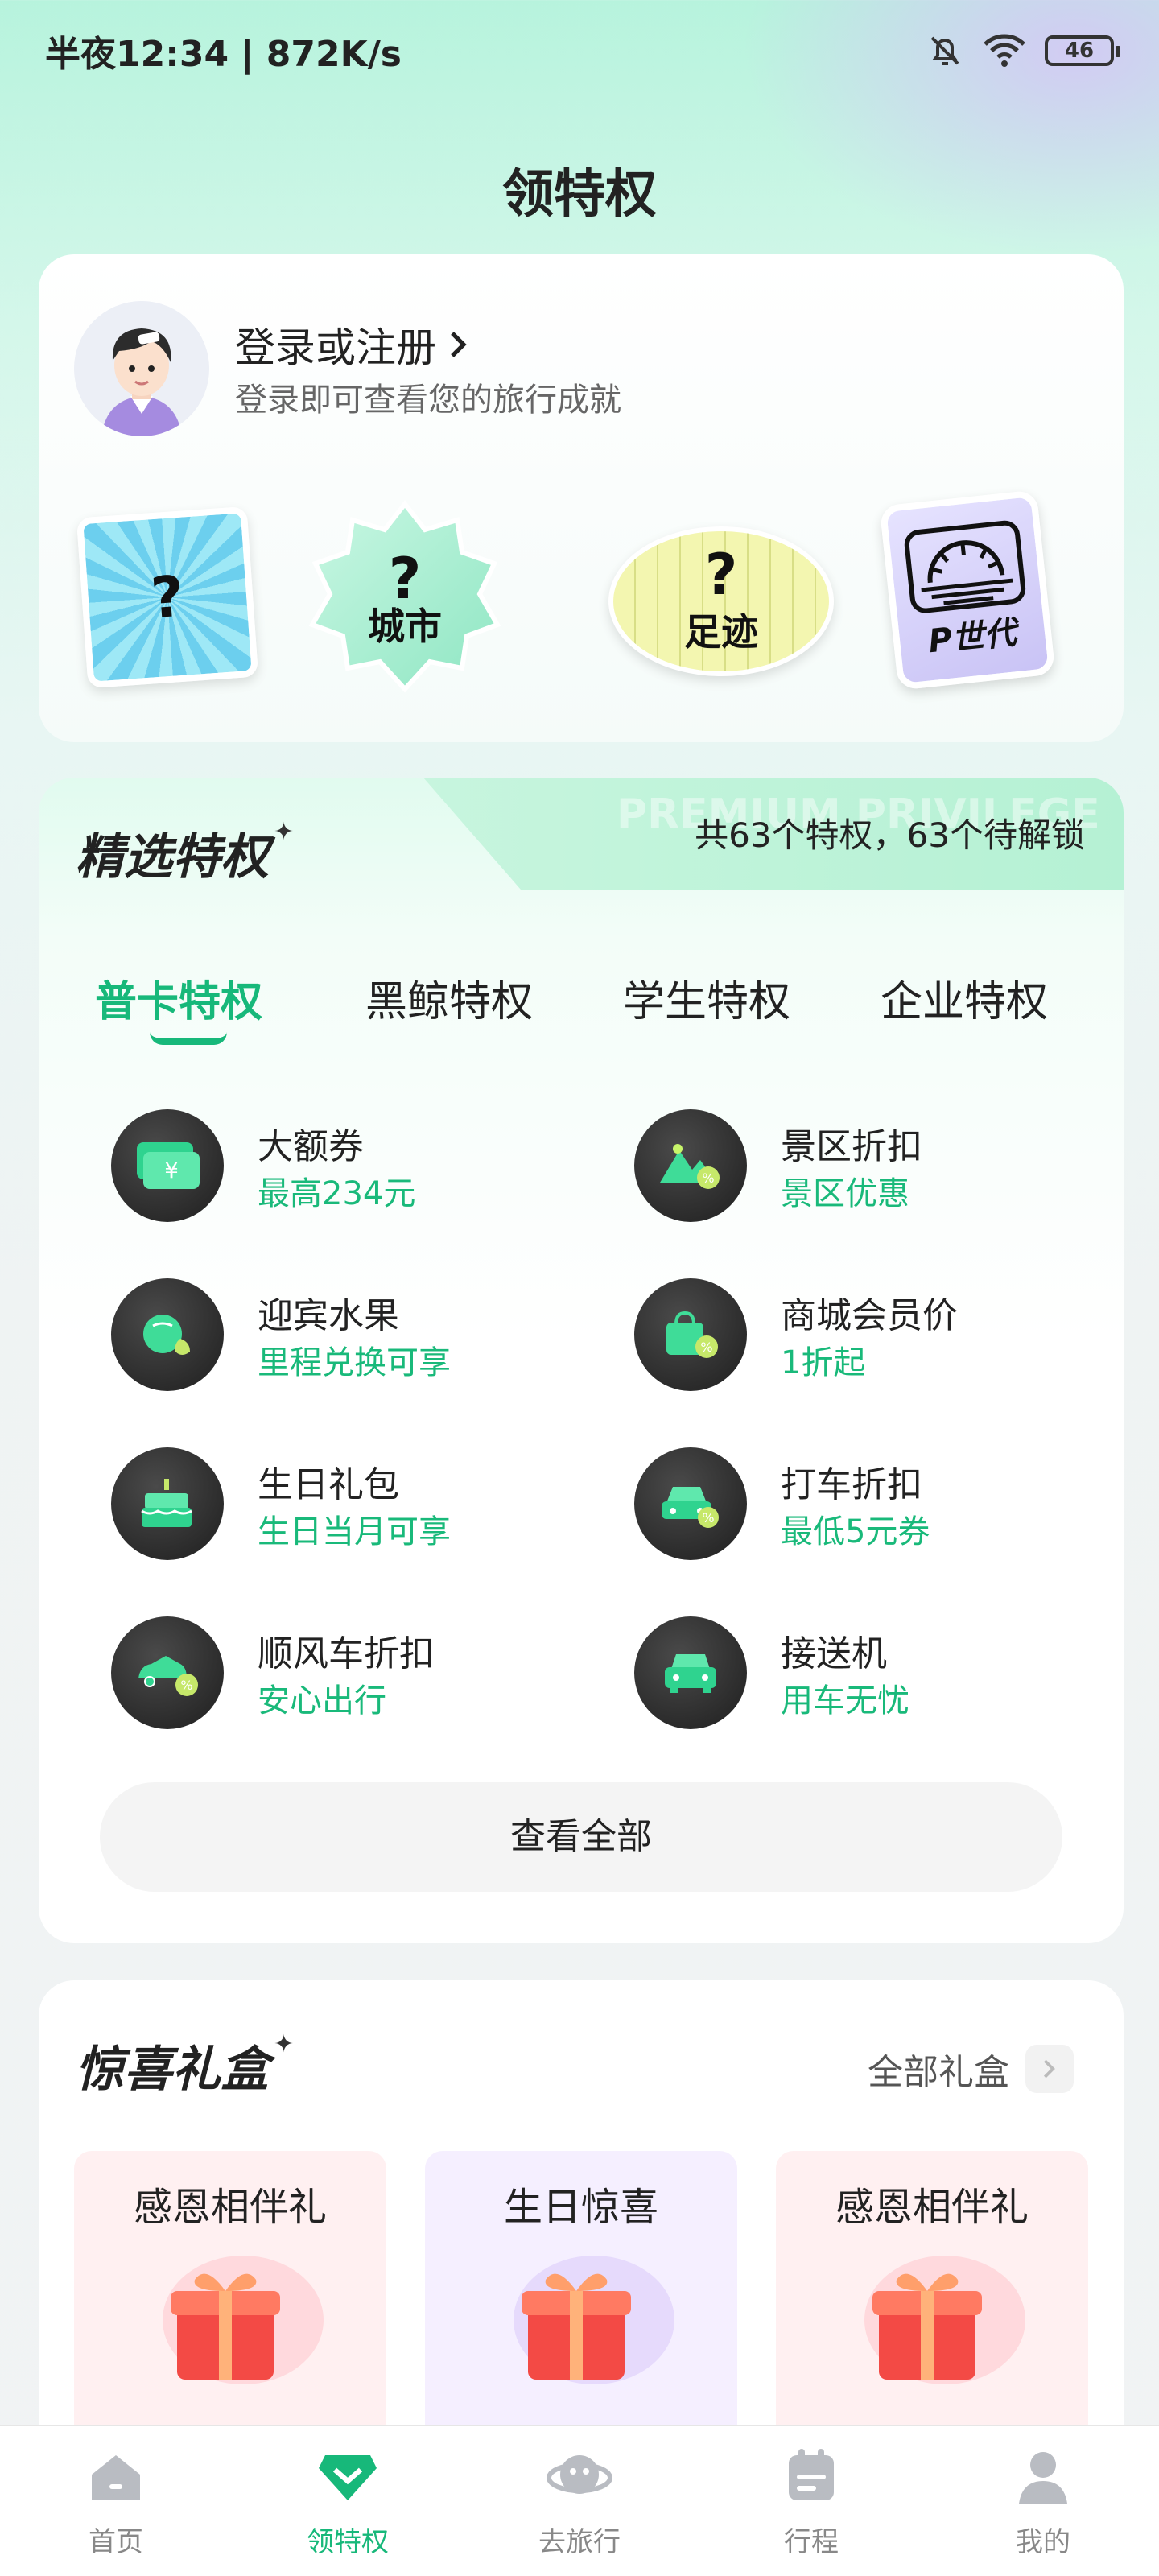 Image resolution: width=1159 pixels, height=2576 pixels. What do you see at coordinates (116, 2476) in the screenshot?
I see `home-icon` at bounding box center [116, 2476].